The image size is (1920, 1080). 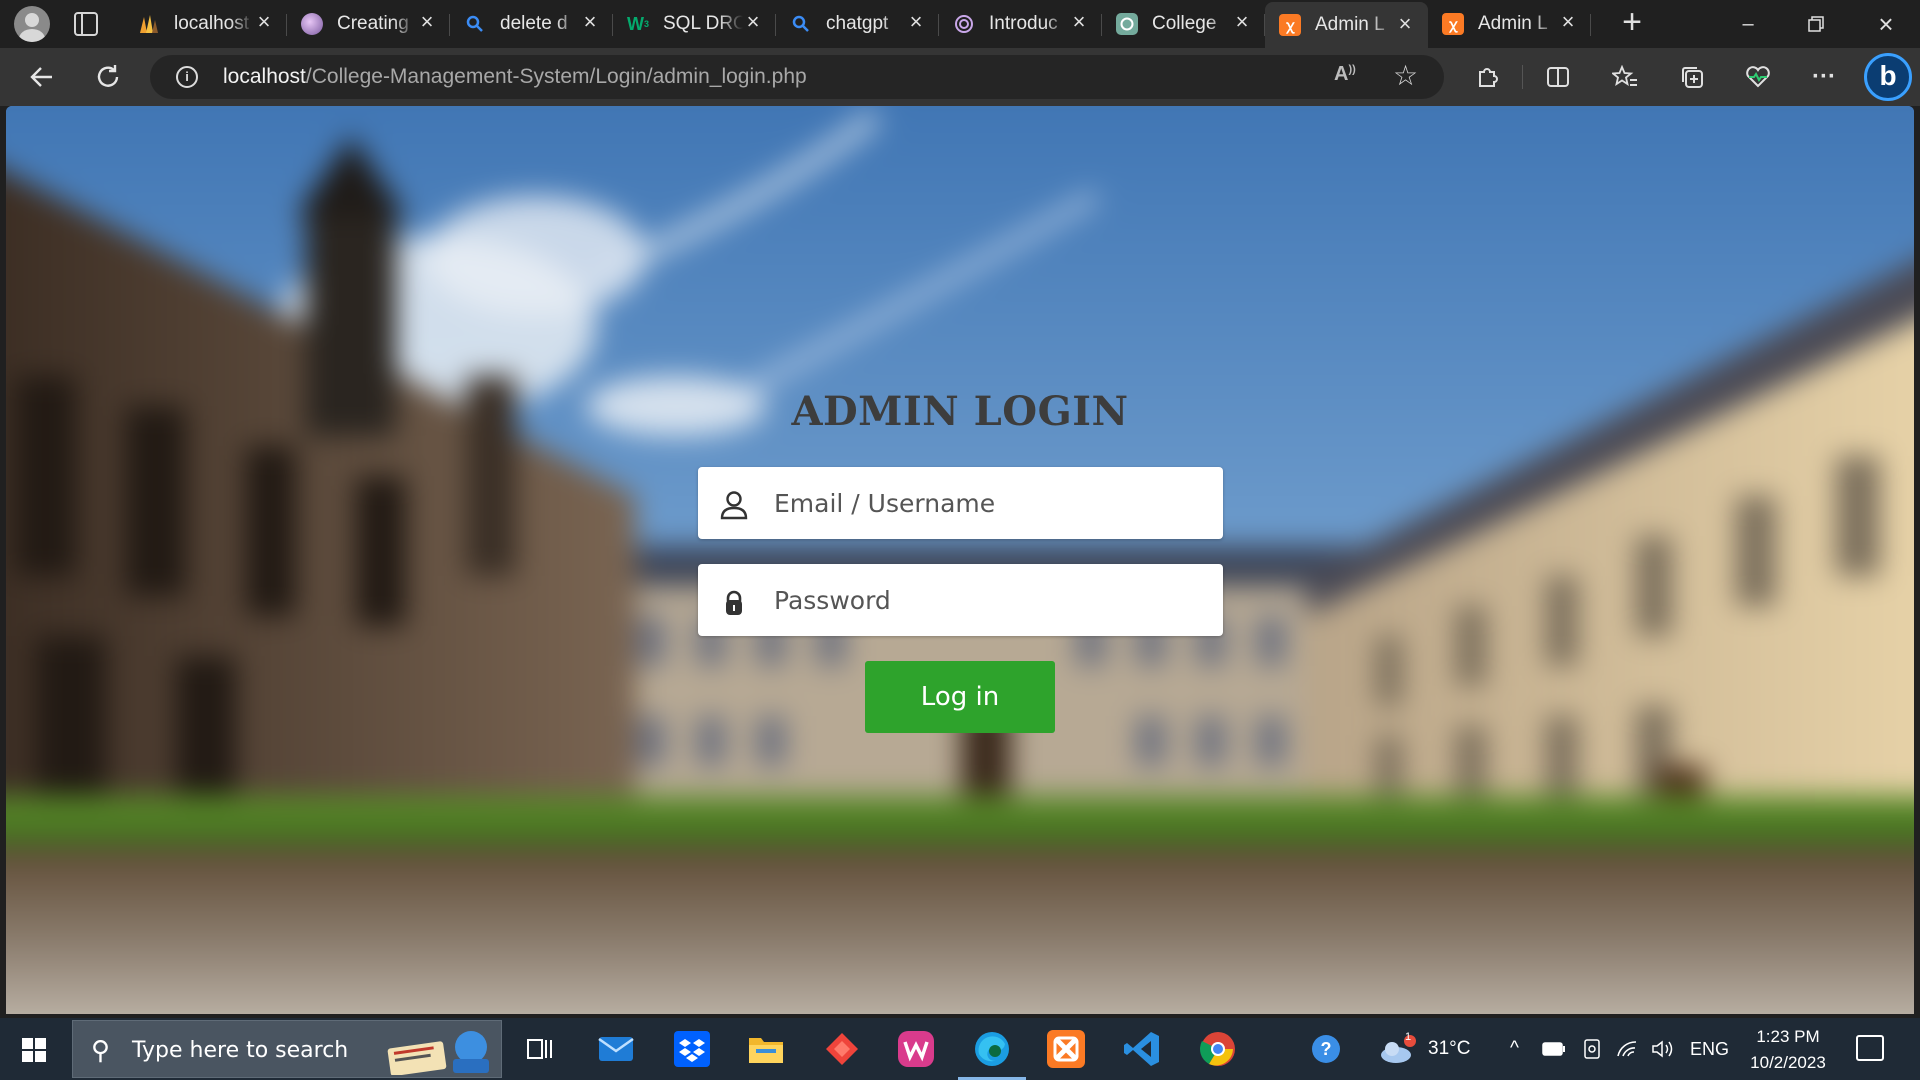 What do you see at coordinates (1816, 24) in the screenshot?
I see `restore-icon` at bounding box center [1816, 24].